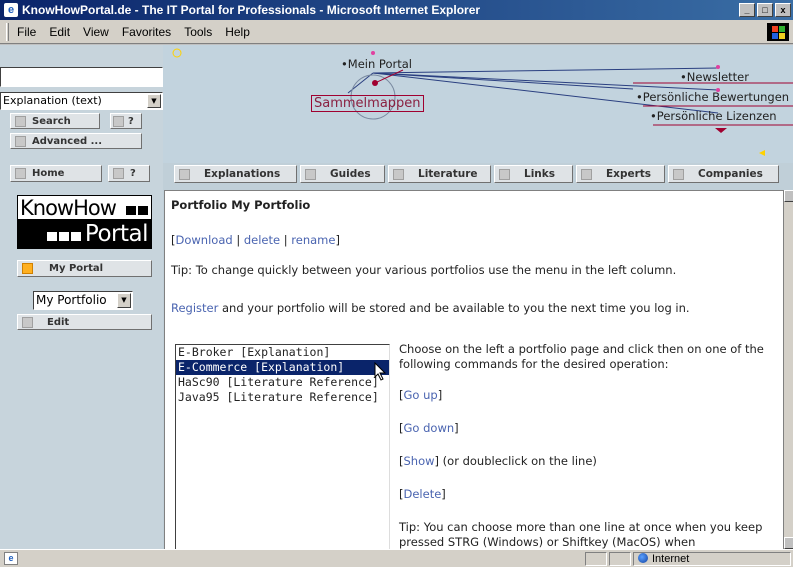 The width and height of the screenshot is (793, 567). I want to click on menu-favorites: Favorites, so click(146, 32).